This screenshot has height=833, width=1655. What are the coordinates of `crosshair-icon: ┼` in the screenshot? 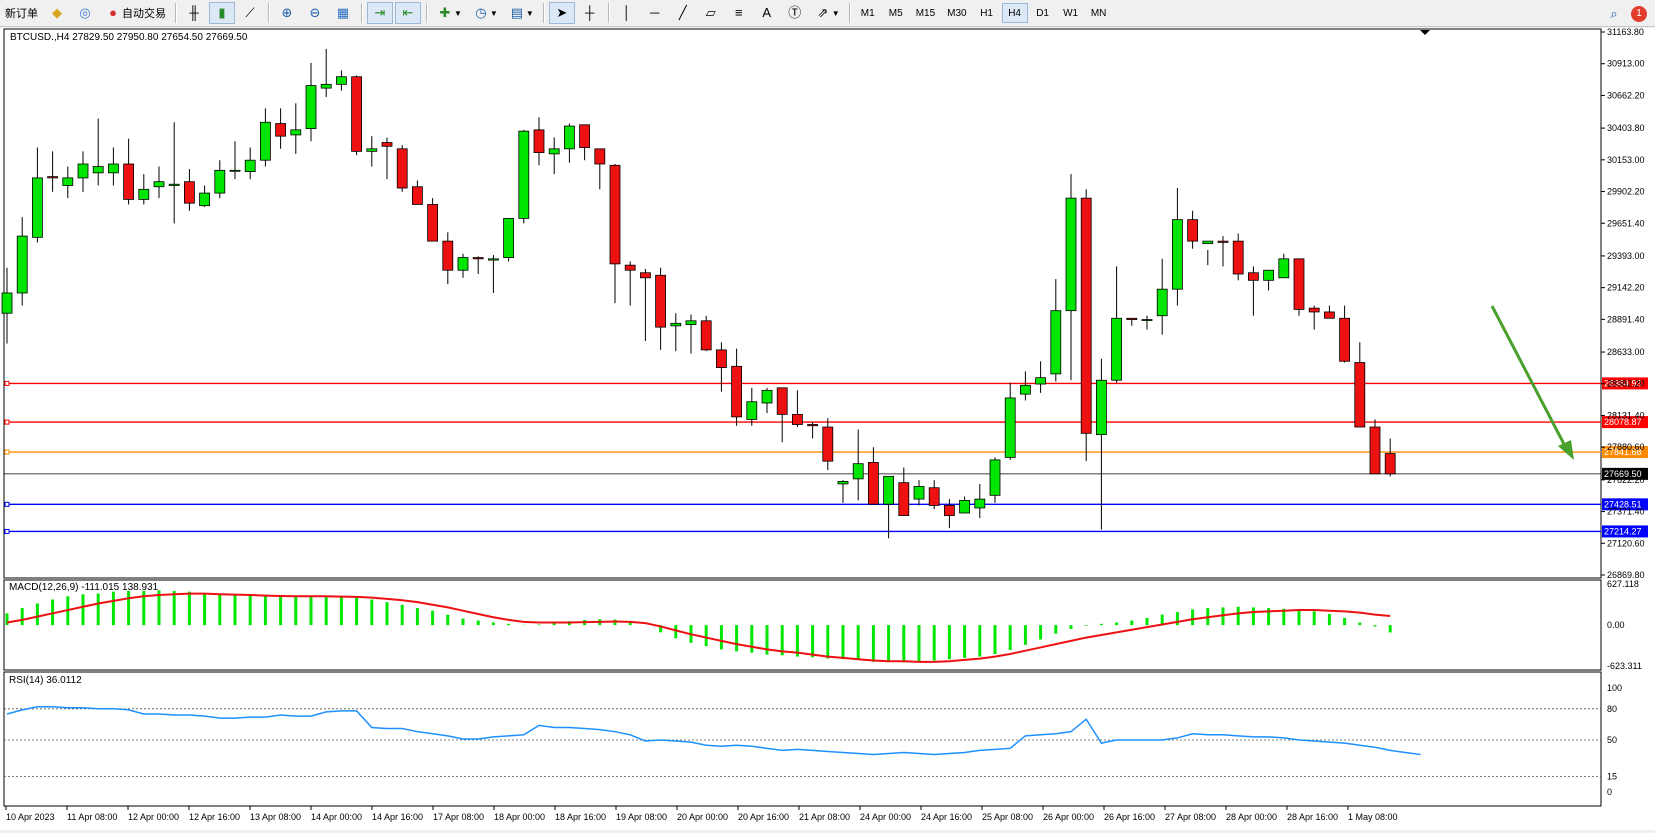 It's located at (590, 12).